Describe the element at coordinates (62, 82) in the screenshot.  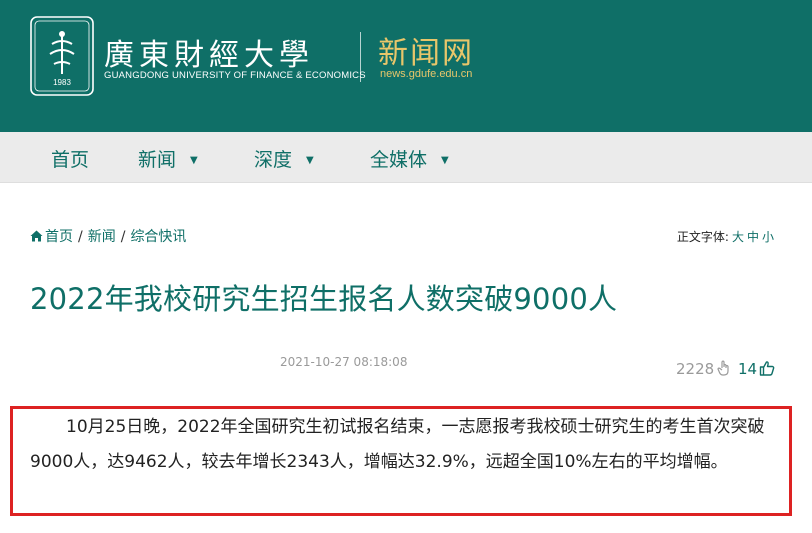
I see `seal-year: 1983` at that location.